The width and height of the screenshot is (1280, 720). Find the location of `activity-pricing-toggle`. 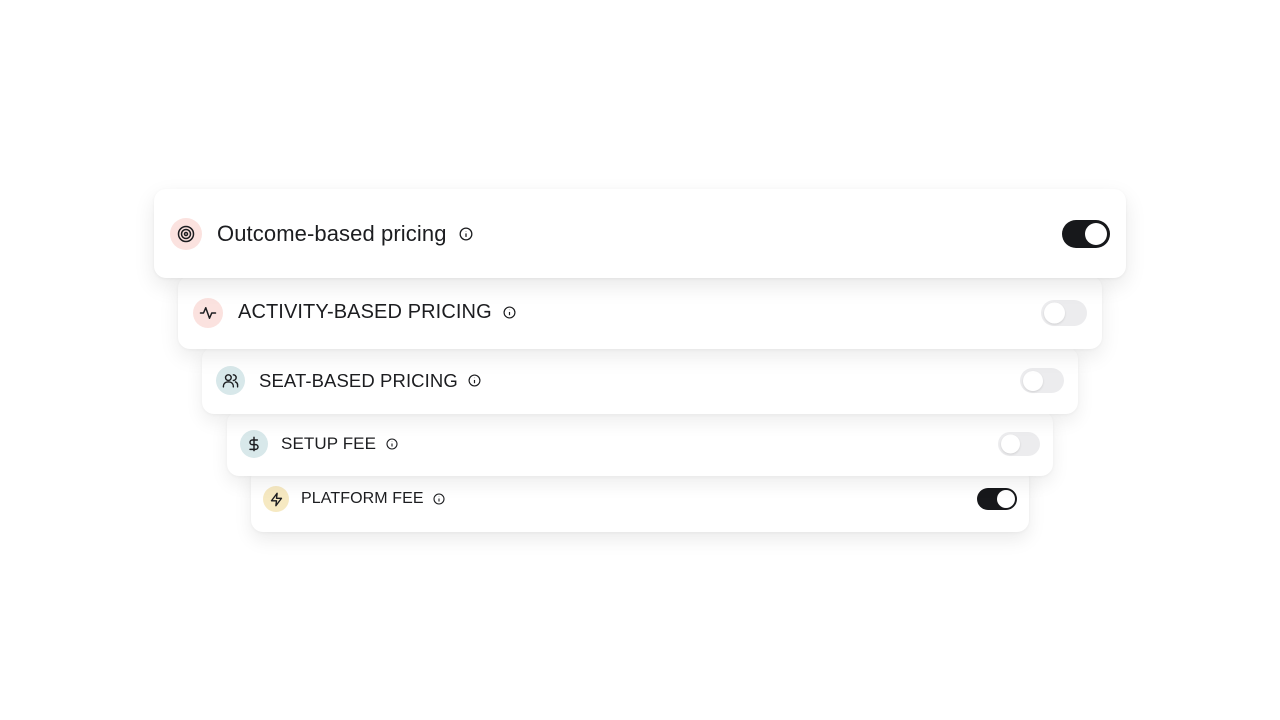

activity-pricing-toggle is located at coordinates (1064, 312).